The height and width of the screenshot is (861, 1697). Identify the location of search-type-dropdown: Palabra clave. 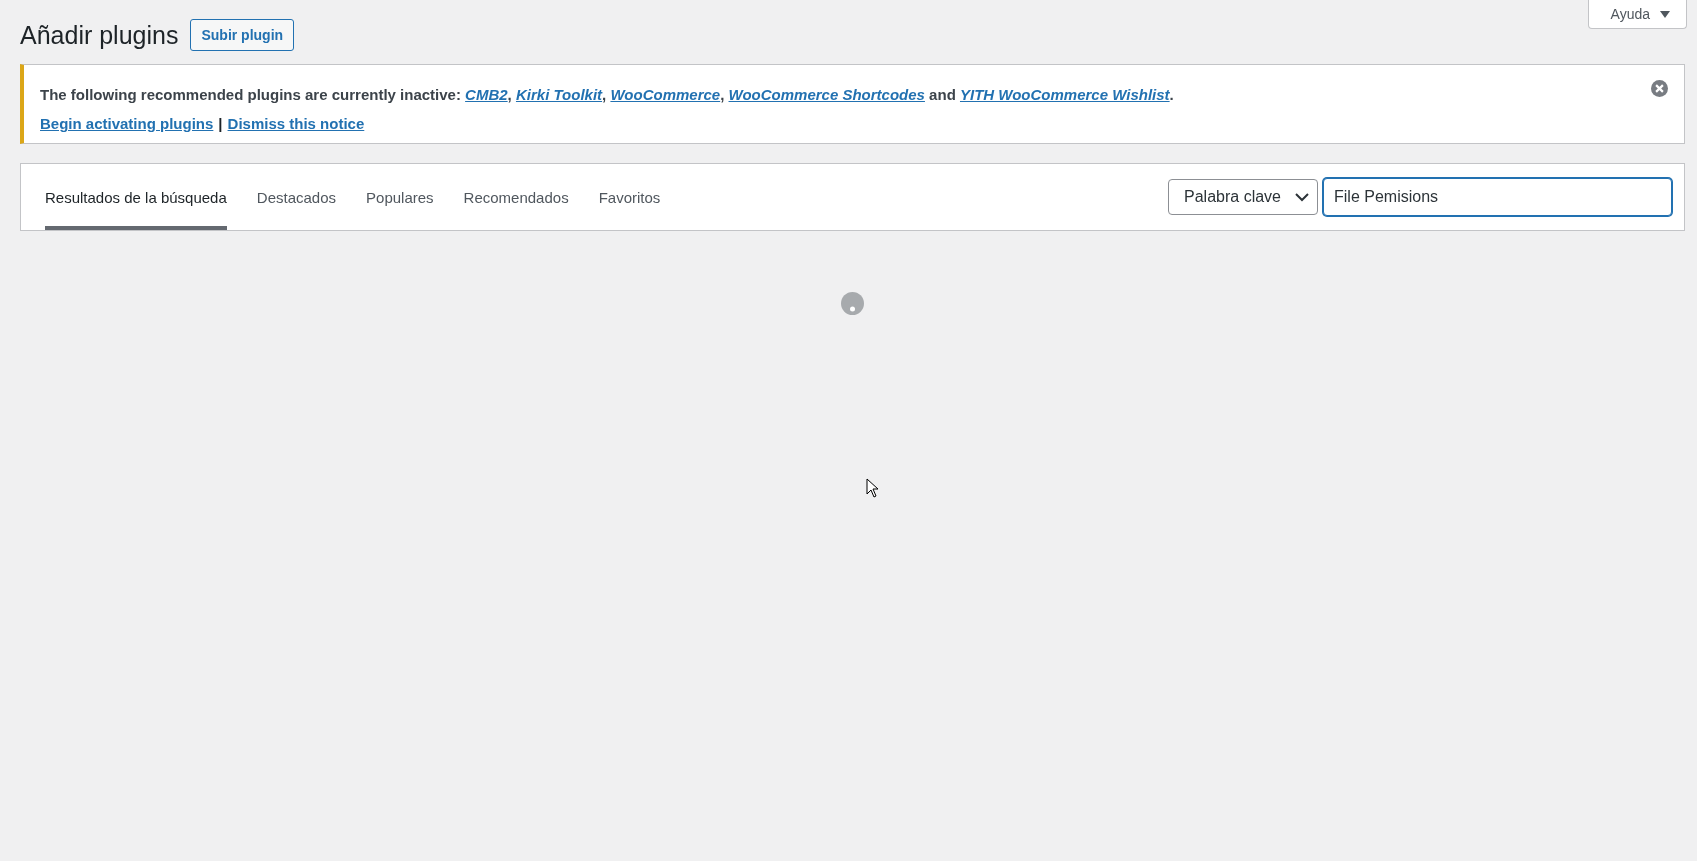
(1243, 197).